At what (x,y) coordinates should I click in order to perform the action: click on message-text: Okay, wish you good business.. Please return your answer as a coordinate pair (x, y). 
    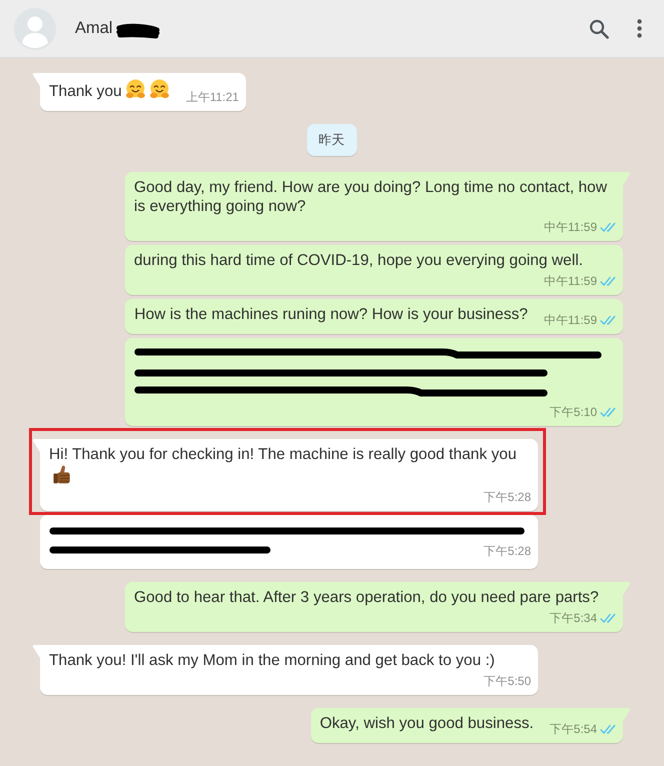
    Looking at the image, I should click on (427, 723).